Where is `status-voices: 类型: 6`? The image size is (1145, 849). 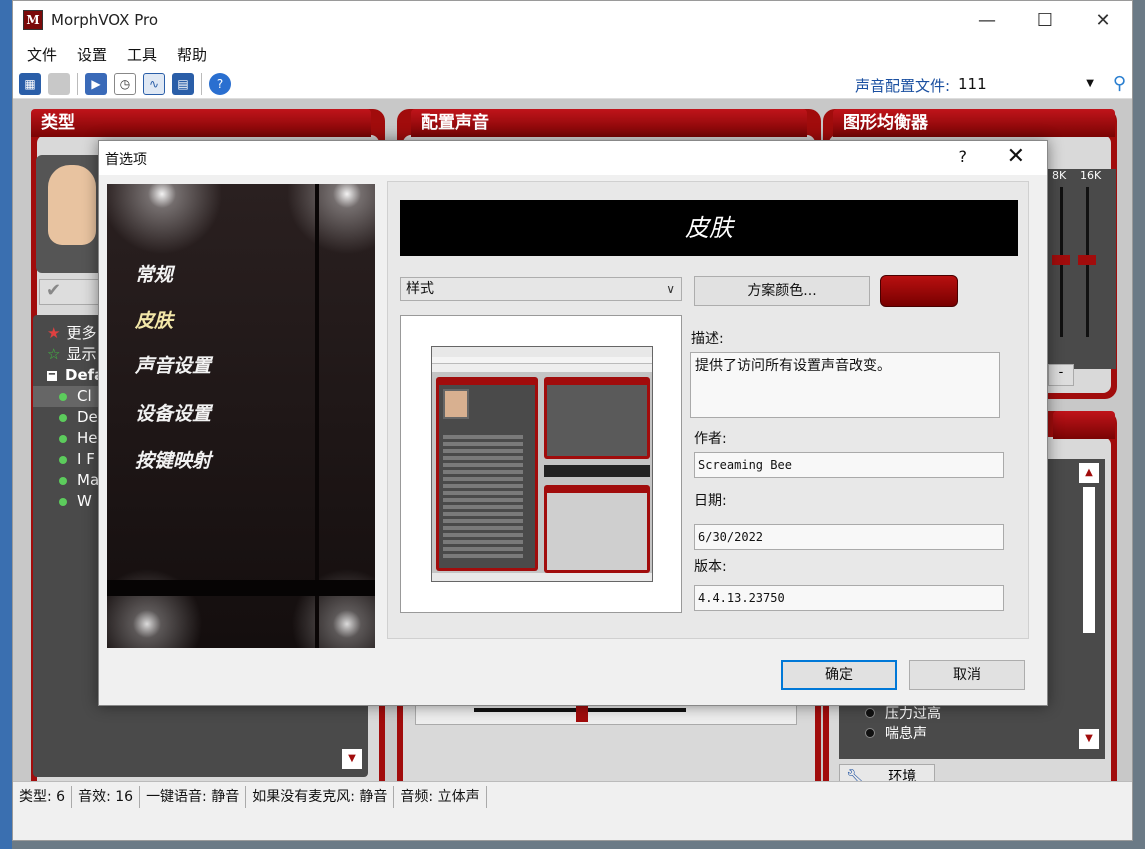 status-voices: 类型: 6 is located at coordinates (43, 796).